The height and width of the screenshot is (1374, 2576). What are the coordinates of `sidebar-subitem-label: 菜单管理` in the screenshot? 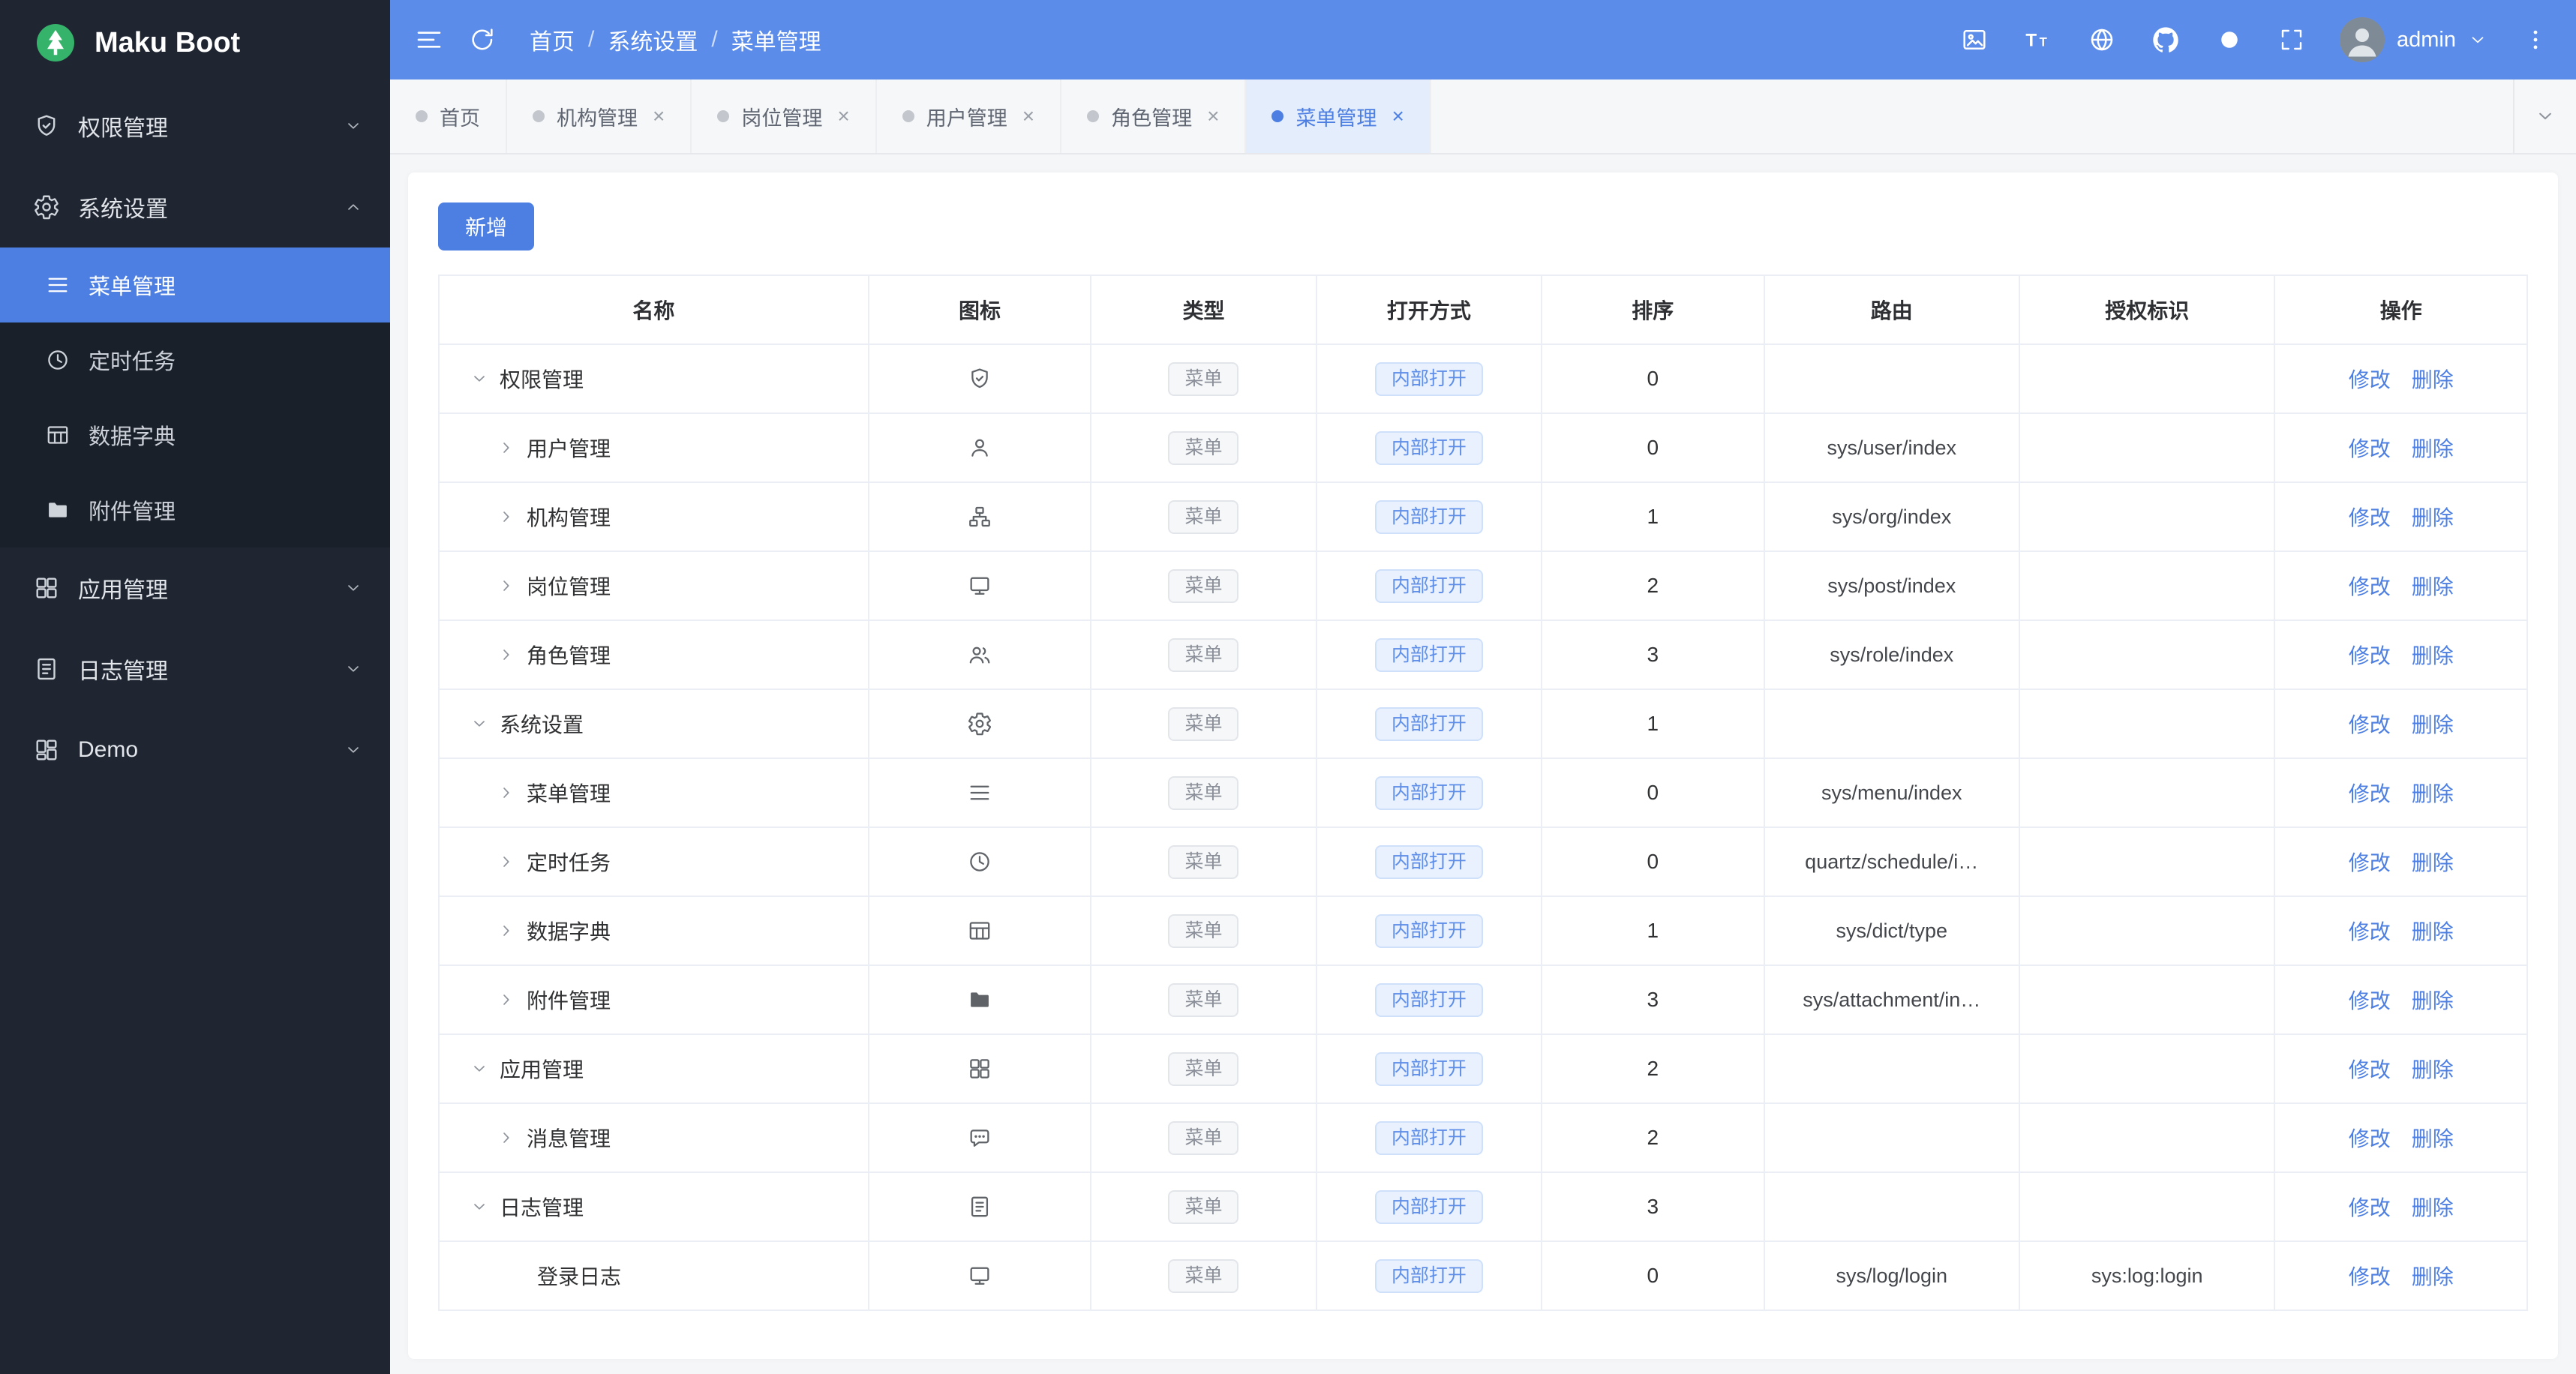 It's located at (132, 287).